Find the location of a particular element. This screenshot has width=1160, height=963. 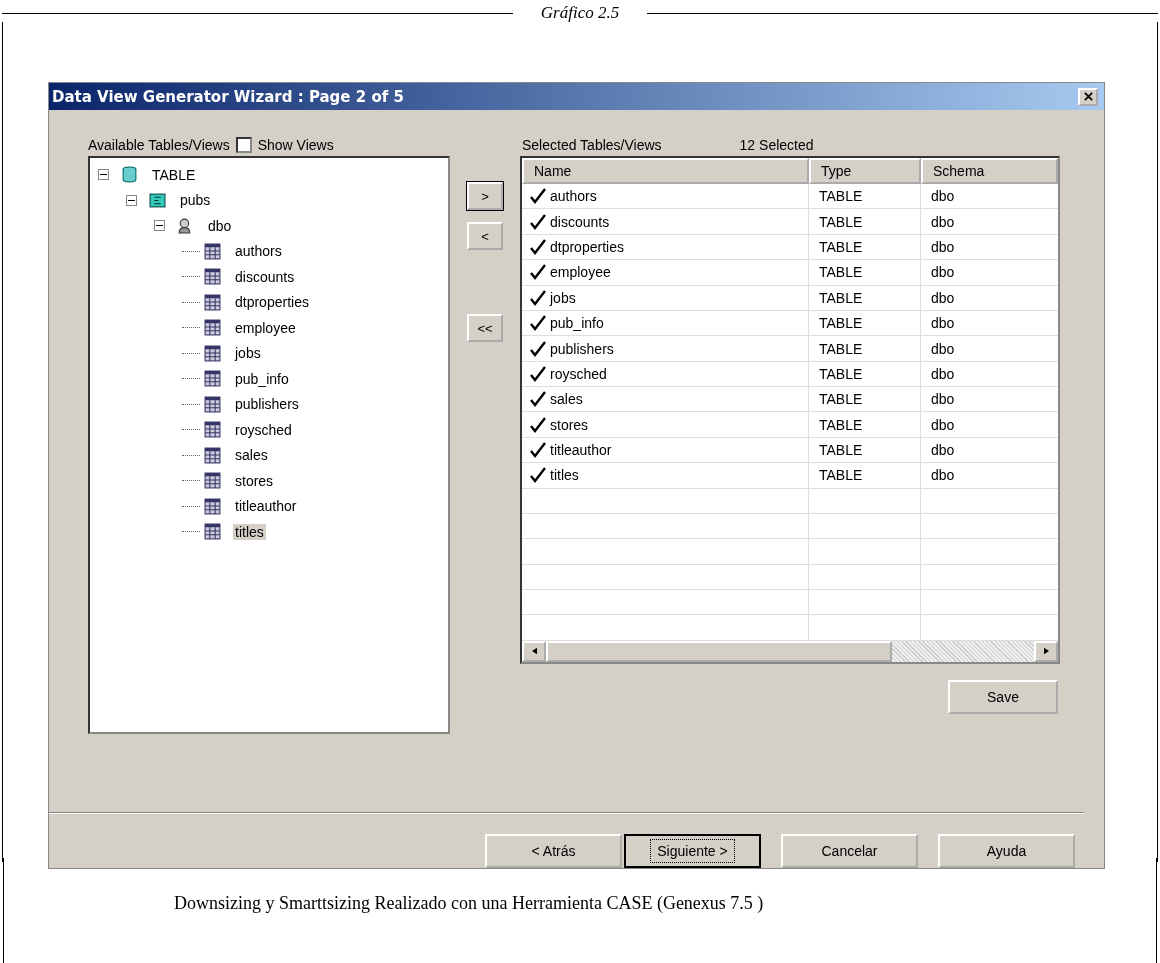

tree-item: TABLE is located at coordinates (174, 174).